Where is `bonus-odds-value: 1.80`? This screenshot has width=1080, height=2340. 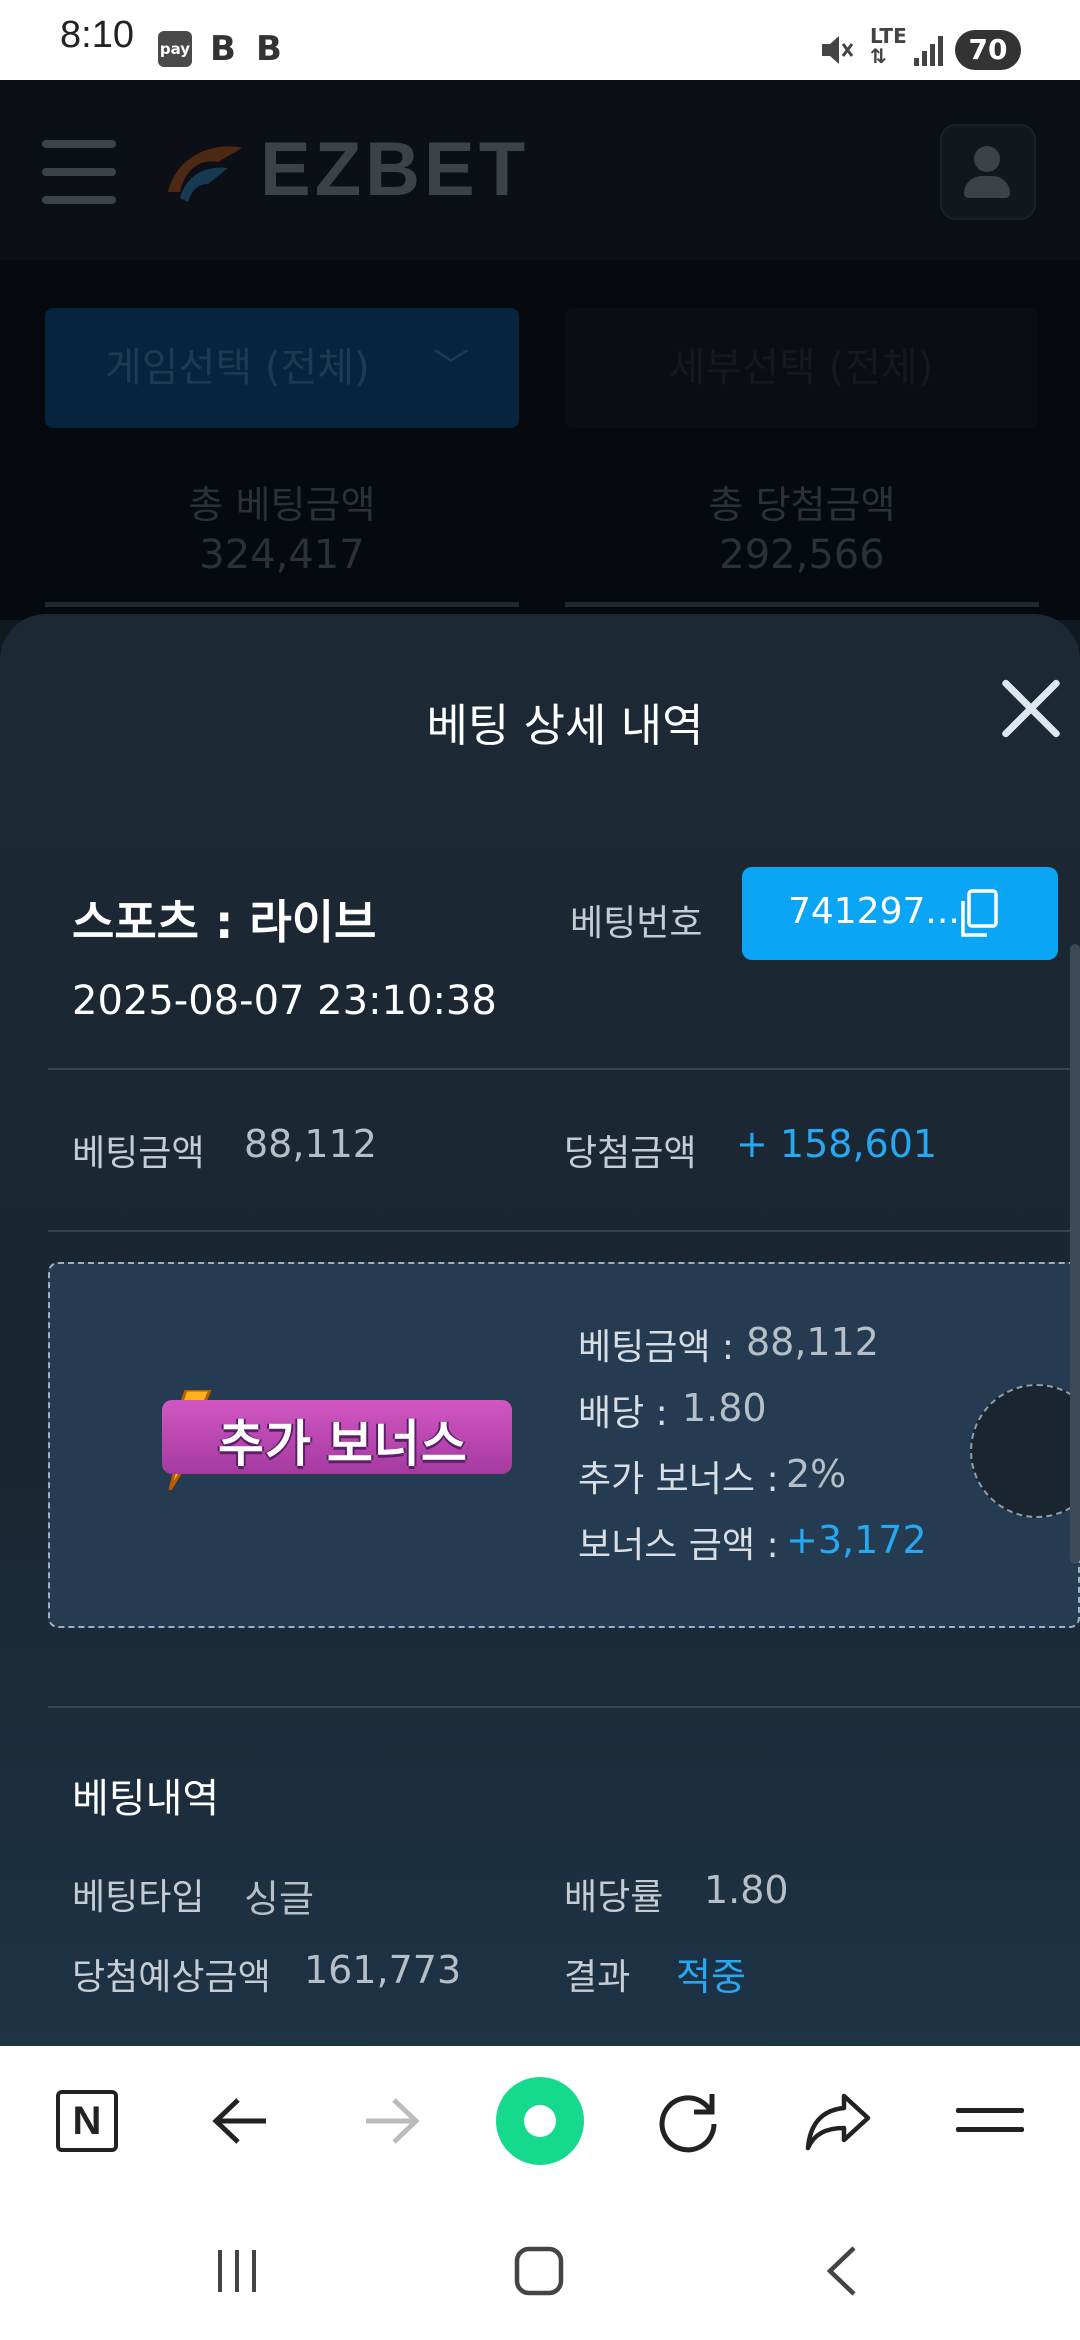
bonus-odds-value: 1.80 is located at coordinates (724, 1408).